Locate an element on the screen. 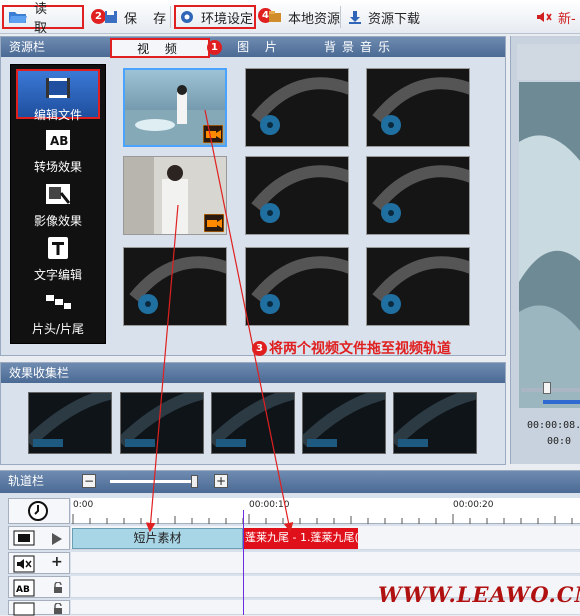  site-watermark: WWW.LEAWO.CN is located at coordinates (479, 594).